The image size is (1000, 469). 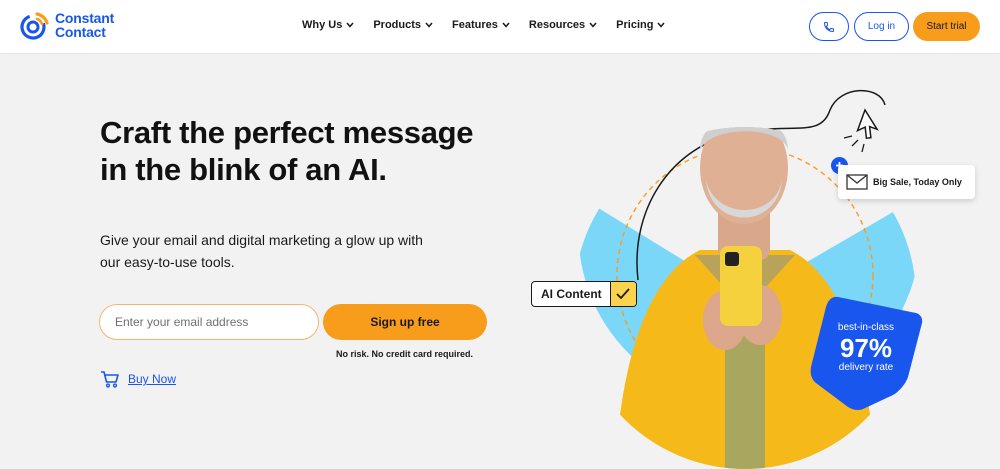 I want to click on phone-icon, so click(x=828, y=26).